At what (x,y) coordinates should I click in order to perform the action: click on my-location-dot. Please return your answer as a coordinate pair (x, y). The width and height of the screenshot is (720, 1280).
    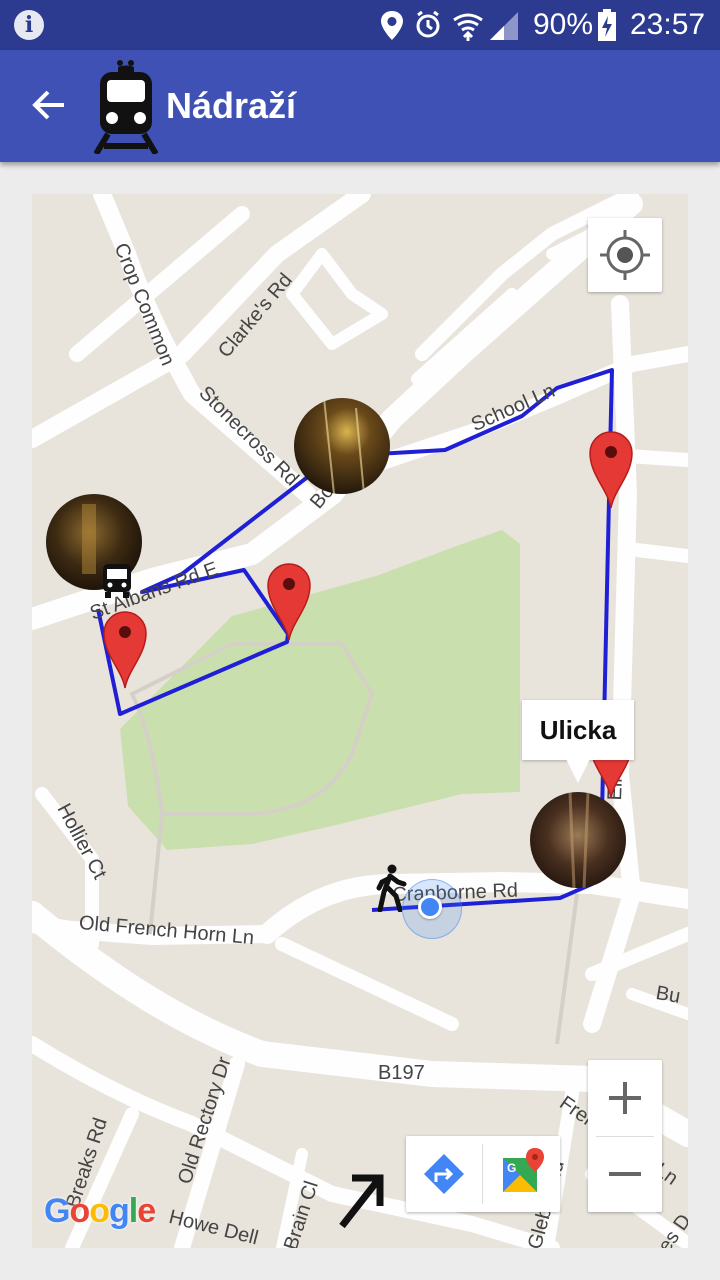
    Looking at the image, I should click on (430, 907).